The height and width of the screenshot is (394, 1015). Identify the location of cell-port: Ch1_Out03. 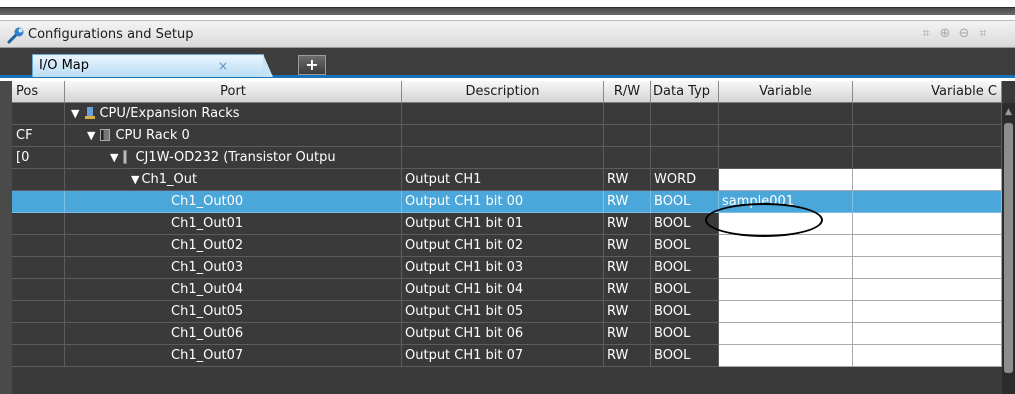
(233, 268).